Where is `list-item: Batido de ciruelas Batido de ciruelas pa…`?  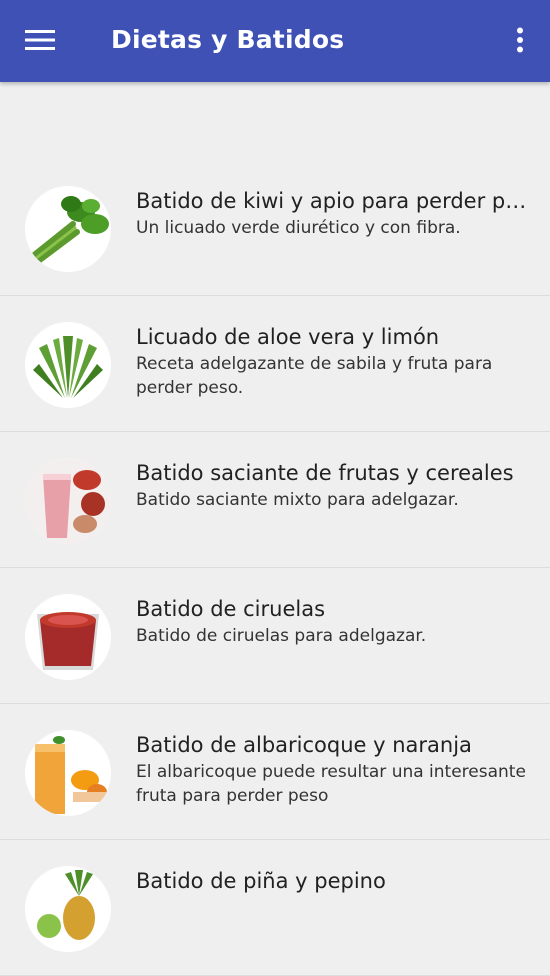 list-item: Batido de ciruelas Batido de ciruelas pa… is located at coordinates (275, 636).